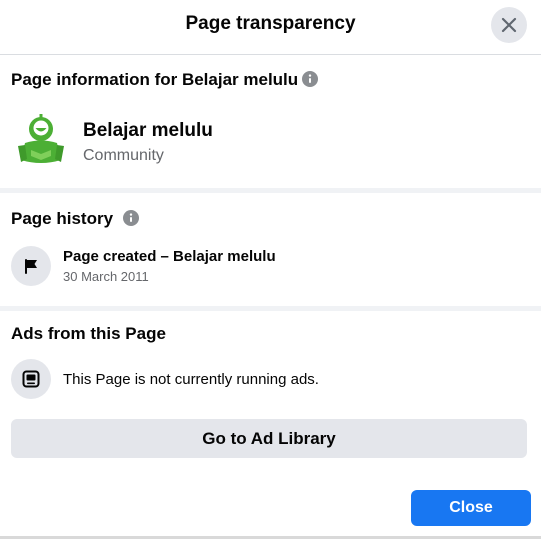  Describe the element at coordinates (106, 276) in the screenshot. I see `history-date: 30 March 2011` at that location.